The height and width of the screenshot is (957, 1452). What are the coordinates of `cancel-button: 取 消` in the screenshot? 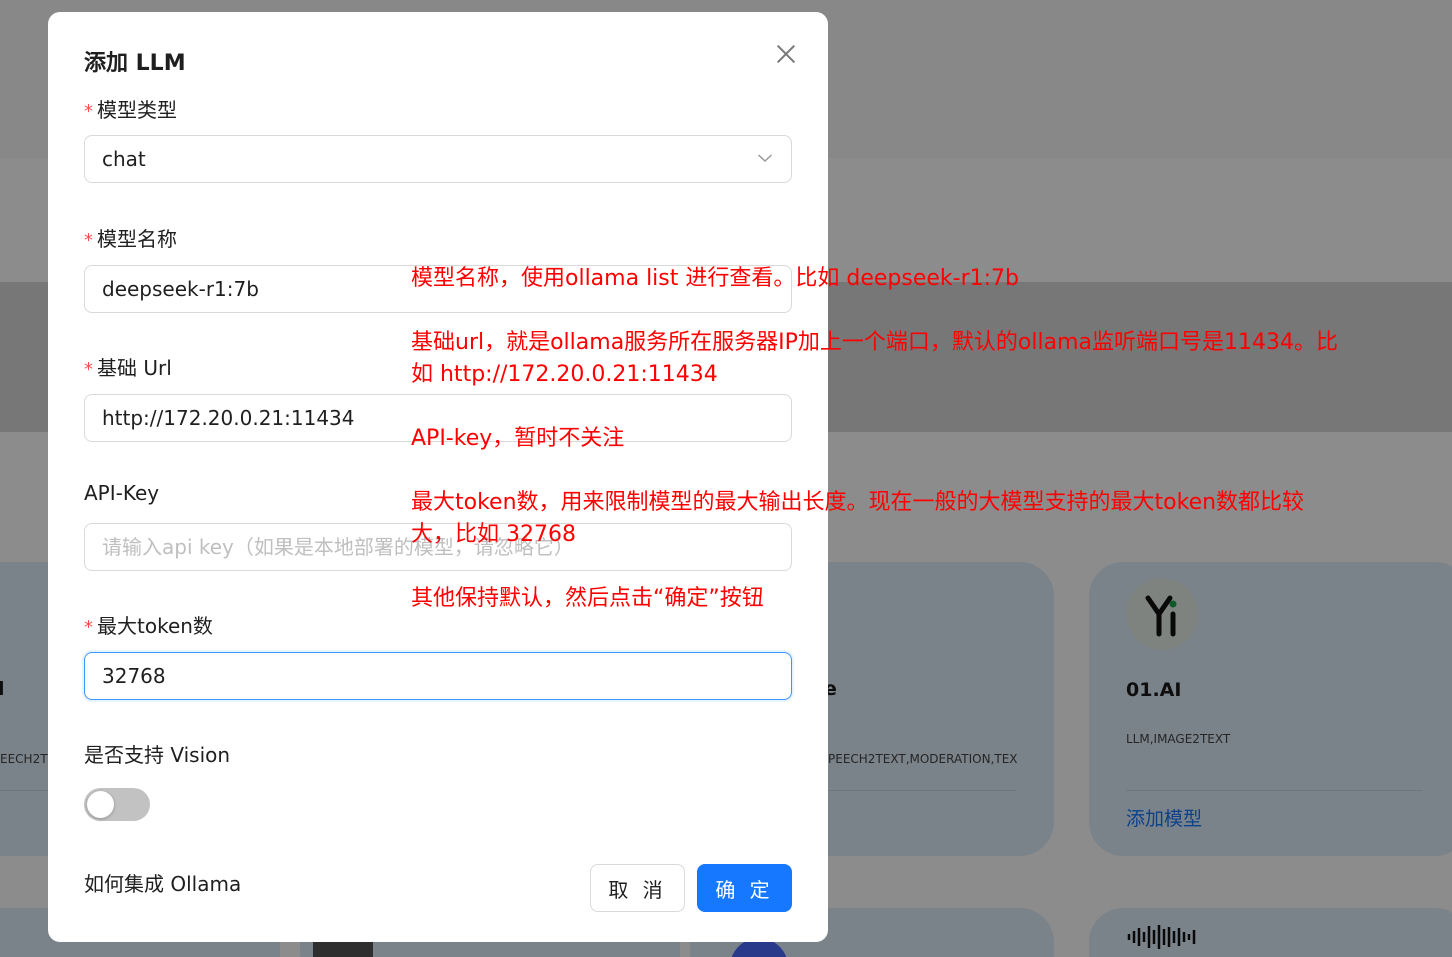 It's located at (637, 888).